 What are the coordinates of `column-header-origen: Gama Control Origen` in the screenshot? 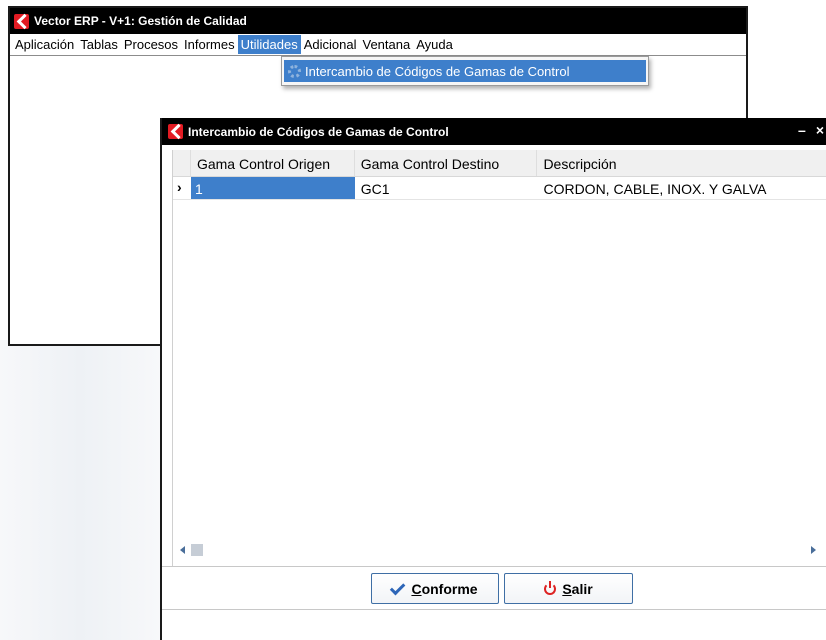 It's located at (273, 163).